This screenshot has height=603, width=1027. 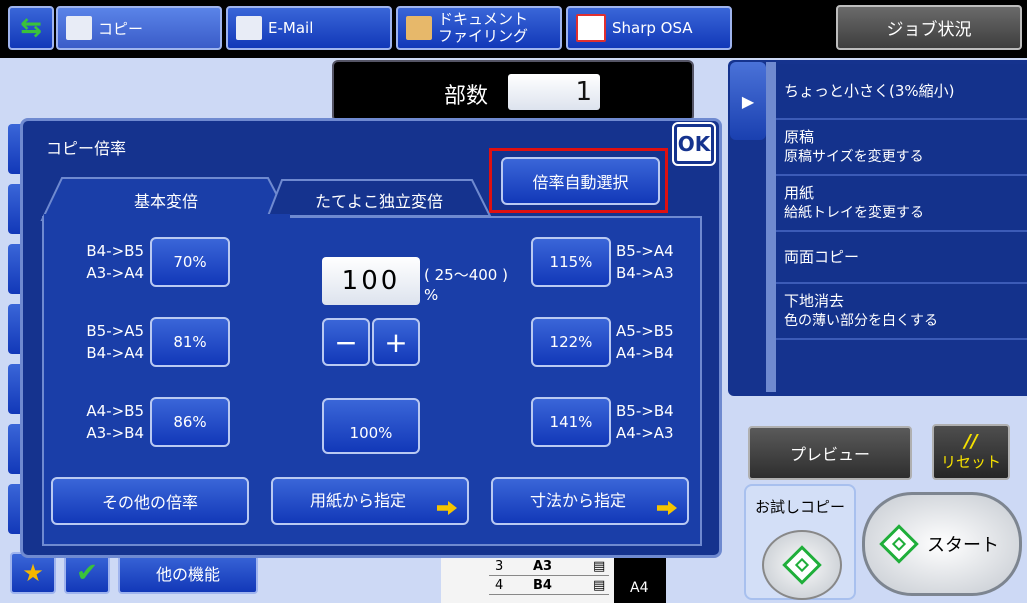 I want to click on specify-by-paper-button: 用紙から指定, so click(x=370, y=501).